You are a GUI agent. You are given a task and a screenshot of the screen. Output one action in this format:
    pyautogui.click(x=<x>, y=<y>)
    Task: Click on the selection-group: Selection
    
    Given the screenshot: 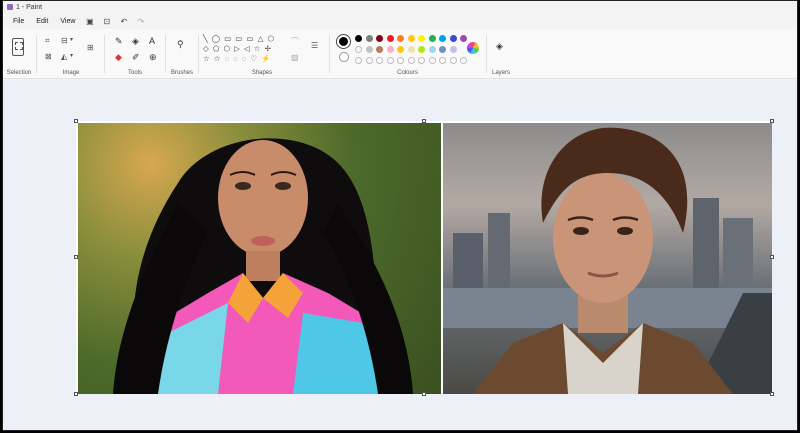 What is the action you would take?
    pyautogui.click(x=19, y=54)
    